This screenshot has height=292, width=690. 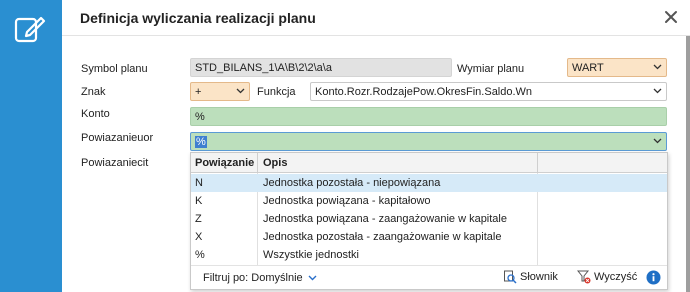 What do you see at coordinates (428, 116) in the screenshot?
I see `konto-field: %` at bounding box center [428, 116].